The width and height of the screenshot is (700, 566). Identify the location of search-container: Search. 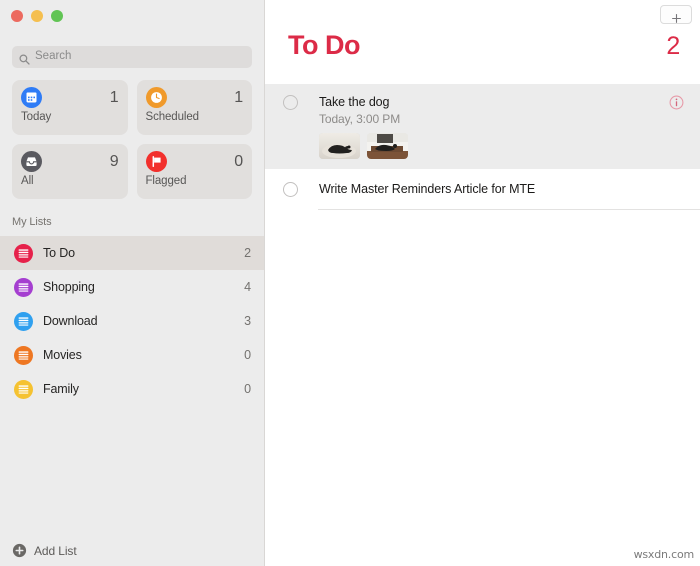
(132, 57).